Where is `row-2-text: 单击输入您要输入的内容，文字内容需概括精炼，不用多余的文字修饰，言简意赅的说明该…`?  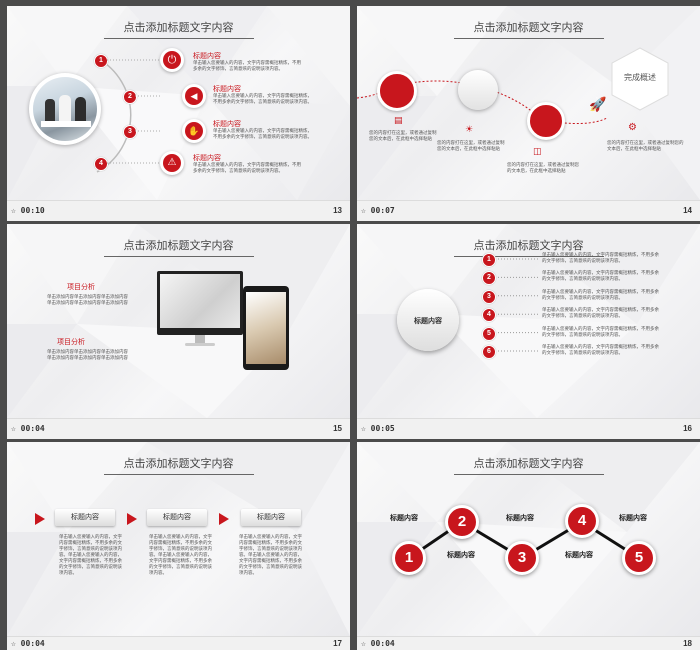
row-2-text: 单击输入您要输入的内容，文字内容需概括精炼，不用多余的文字修饰，言简意赅的说明该… is located at coordinates (600, 276).